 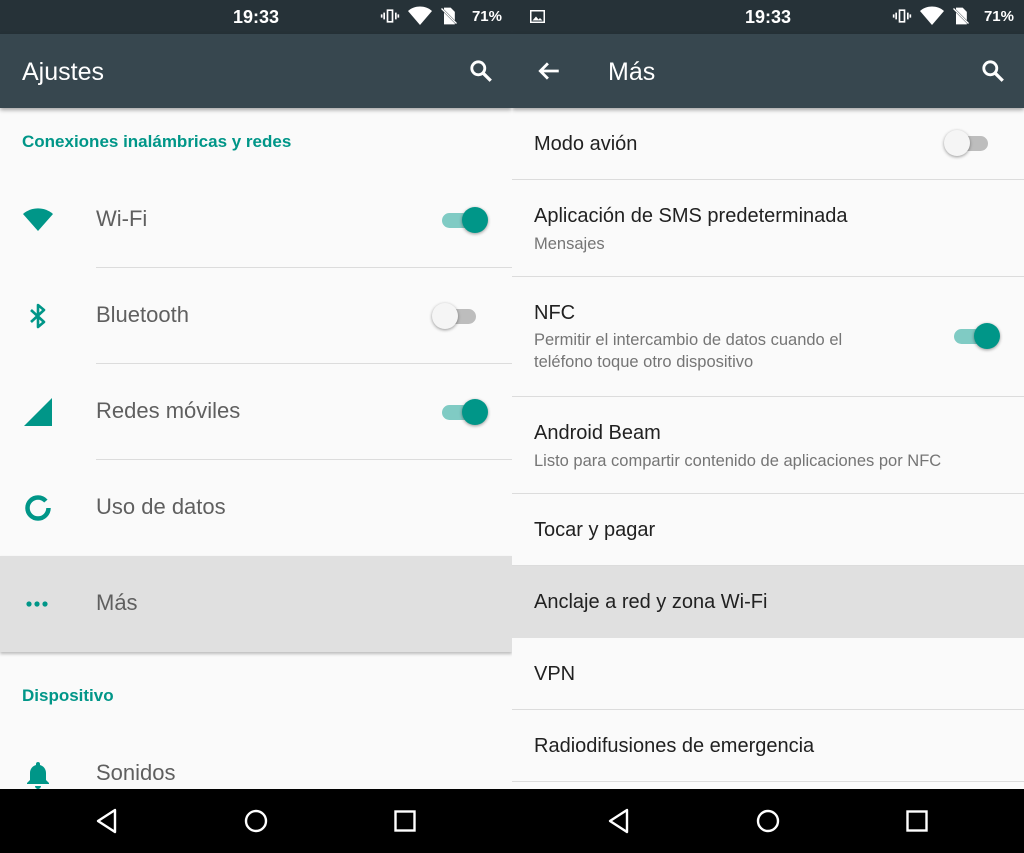 What do you see at coordinates (256, 316) in the screenshot?
I see `setting-item-bluetooth: Bluetooth` at bounding box center [256, 316].